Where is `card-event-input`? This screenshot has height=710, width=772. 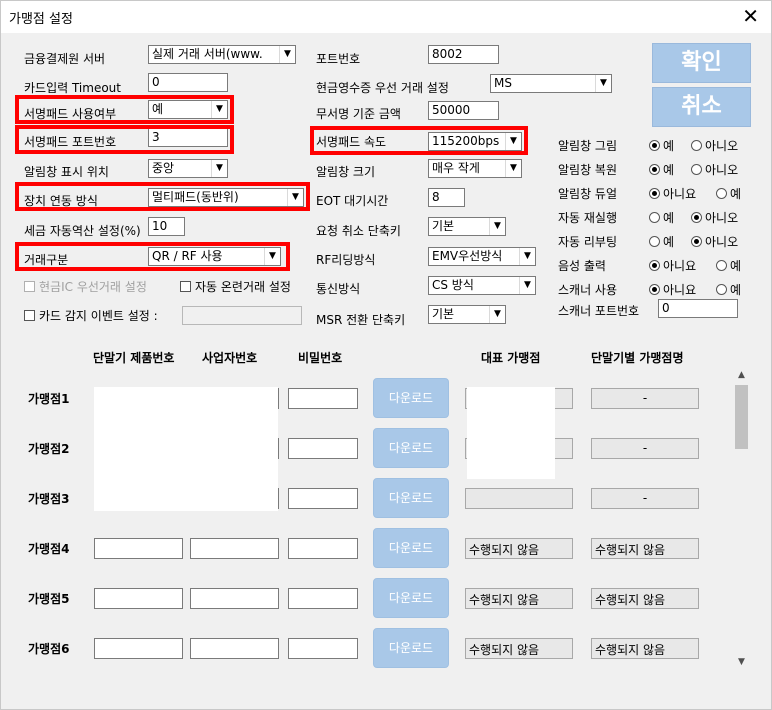
card-event-input is located at coordinates (242, 315).